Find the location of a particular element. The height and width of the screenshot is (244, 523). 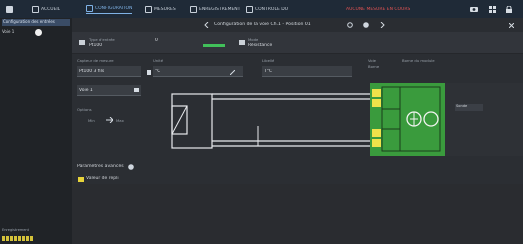

options-min: Min is located at coordinates (91, 120).